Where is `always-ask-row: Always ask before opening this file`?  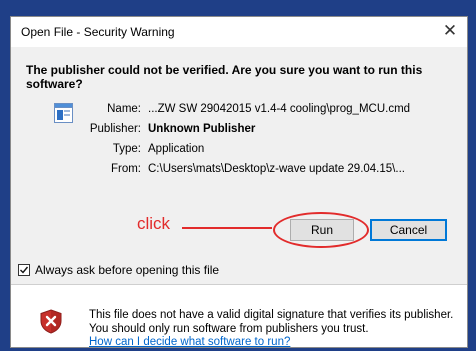
always-ask-row: Always ask before opening this file is located at coordinates (118, 270).